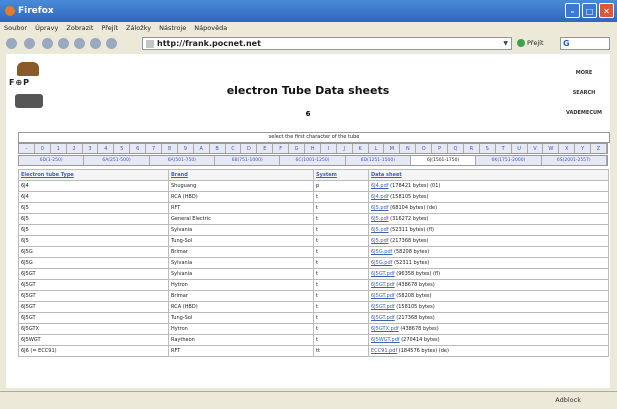 The height and width of the screenshot is (409, 617). Describe the element at coordinates (265, 148) in the screenshot. I see `char-link: E` at that location.